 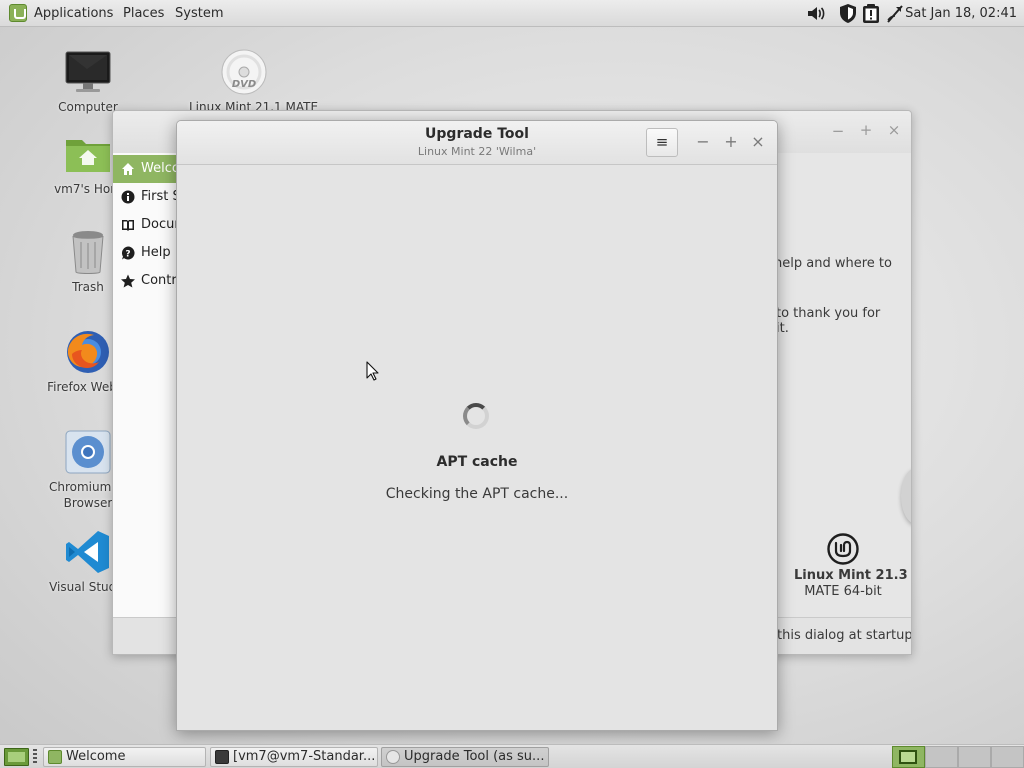 I want to click on dvd-icon: DVD, so click(x=244, y=72).